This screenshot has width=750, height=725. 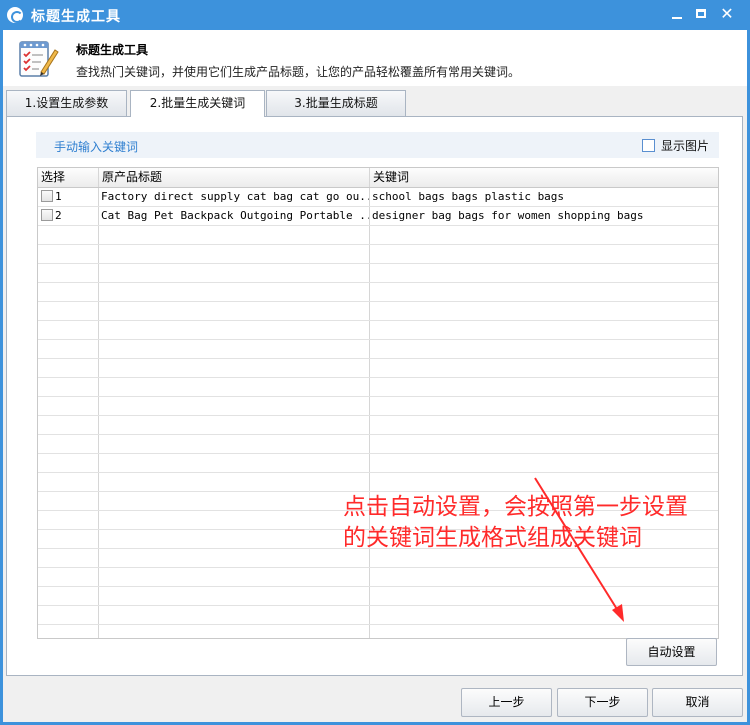 I want to click on previous-step-button: 上一步, so click(x=506, y=702).